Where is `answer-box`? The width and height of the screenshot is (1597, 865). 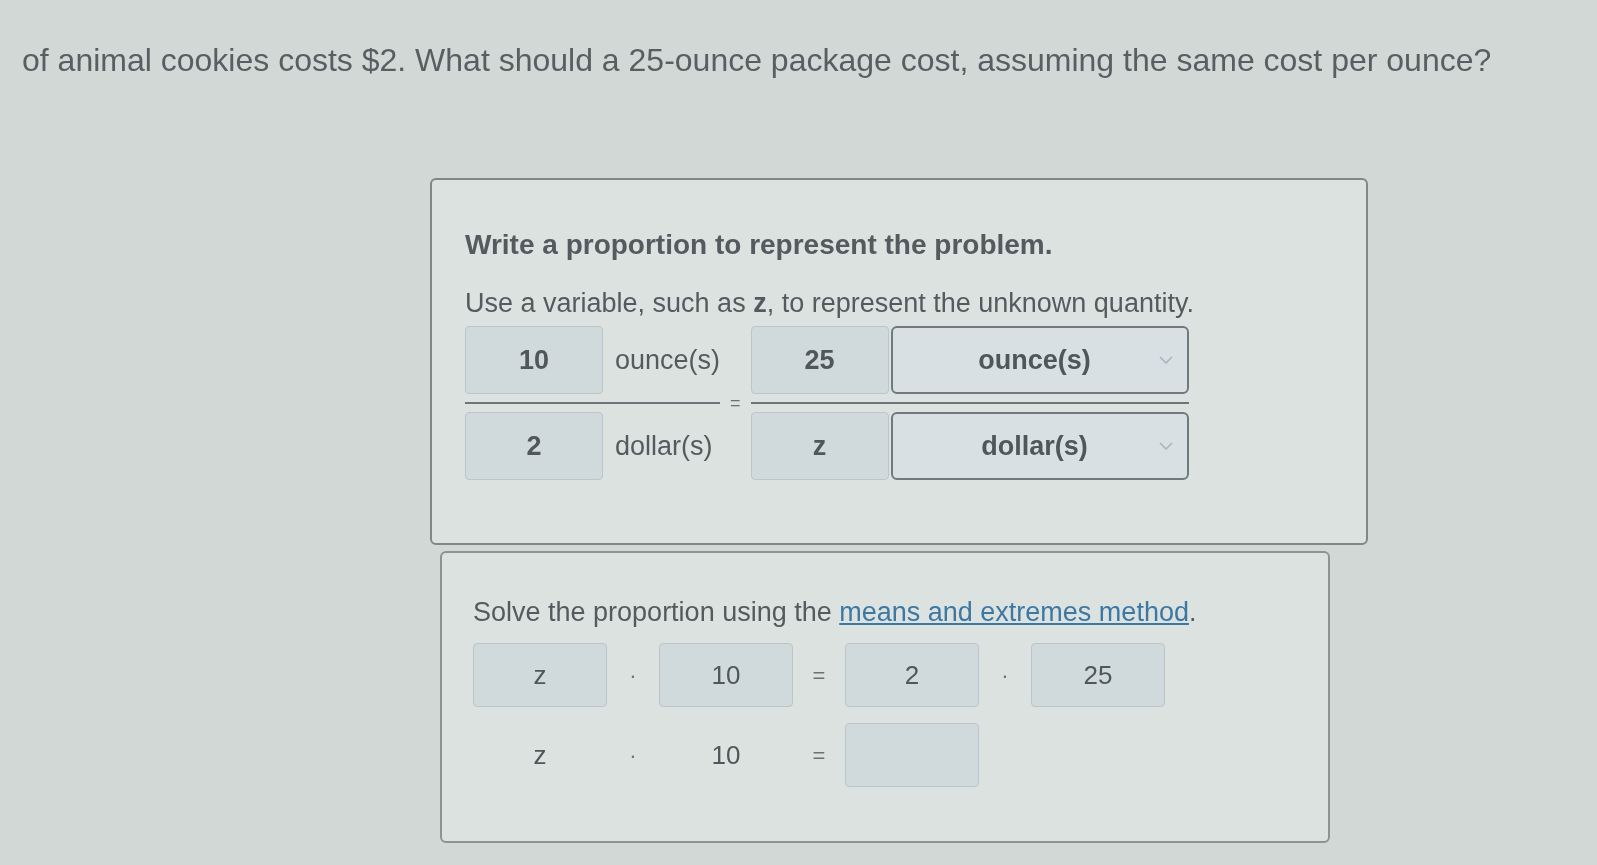 answer-box is located at coordinates (912, 755).